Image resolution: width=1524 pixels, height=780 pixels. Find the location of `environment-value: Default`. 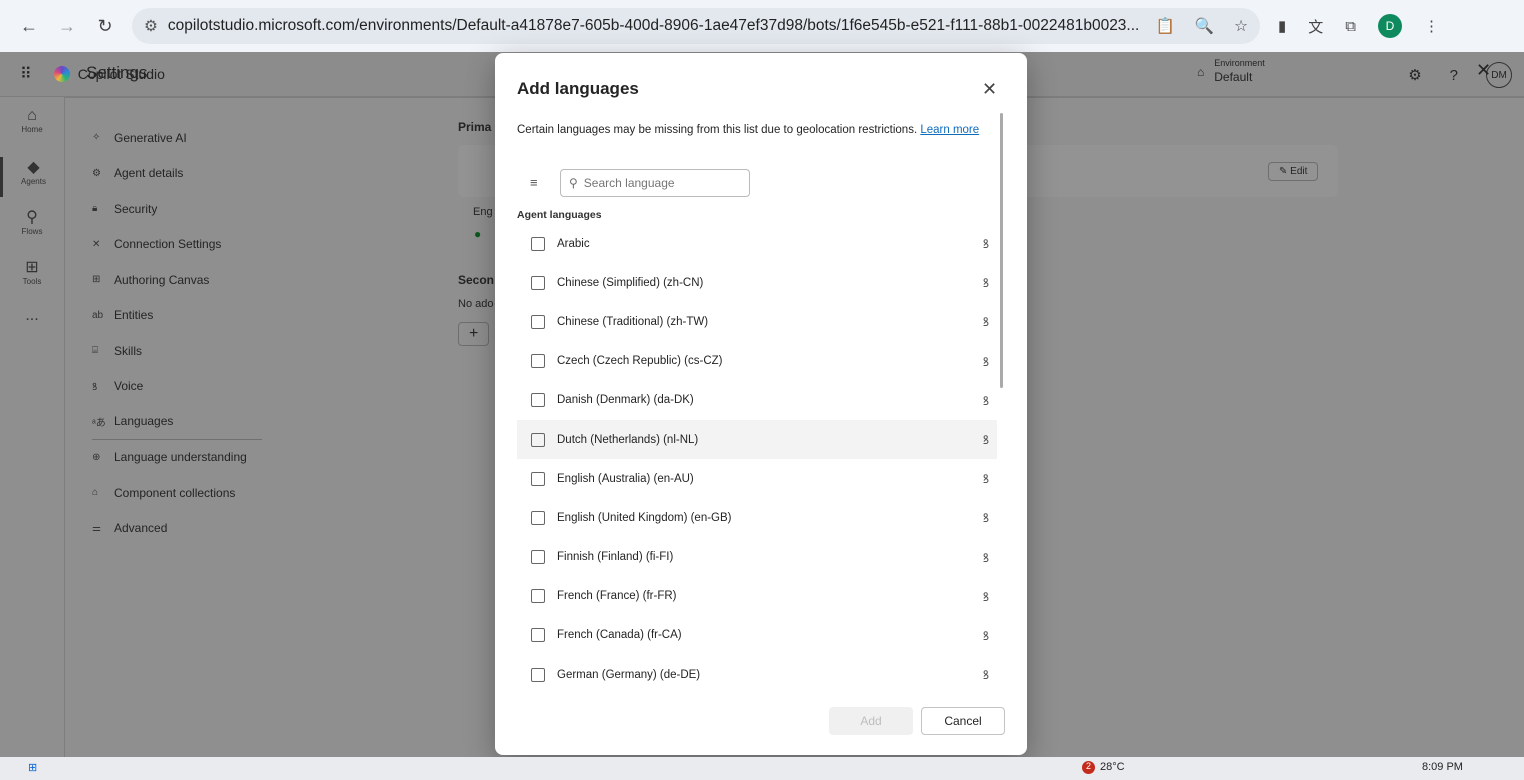

environment-value: Default is located at coordinates (1233, 77).